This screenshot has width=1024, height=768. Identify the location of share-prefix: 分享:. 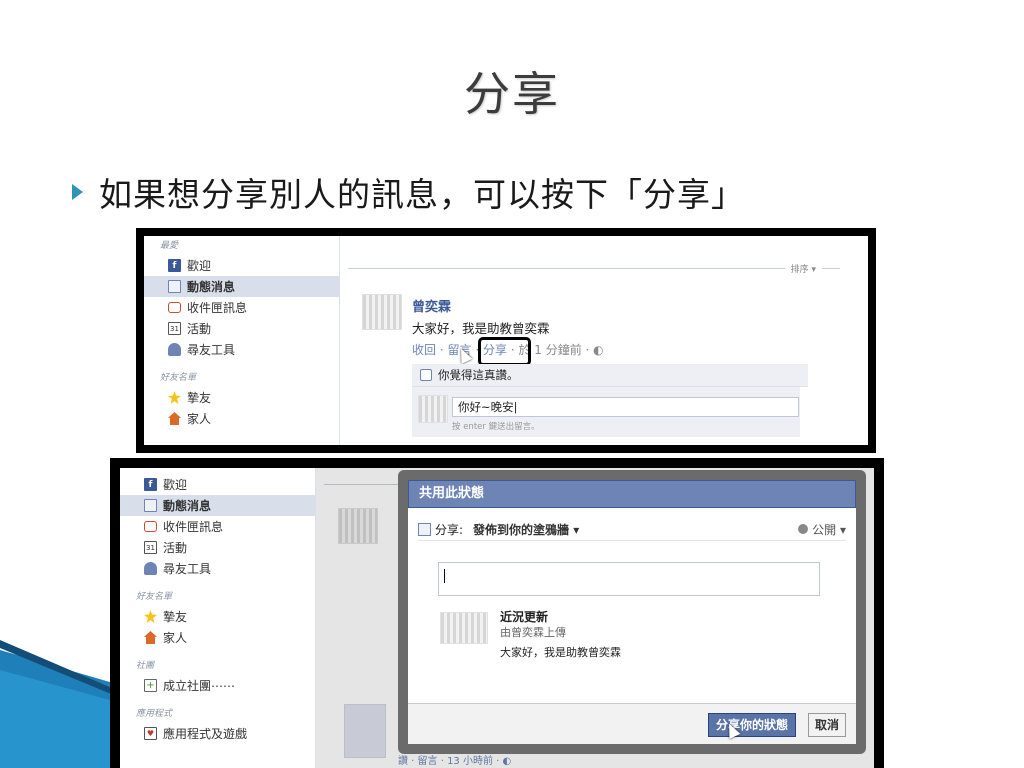
(449, 529).